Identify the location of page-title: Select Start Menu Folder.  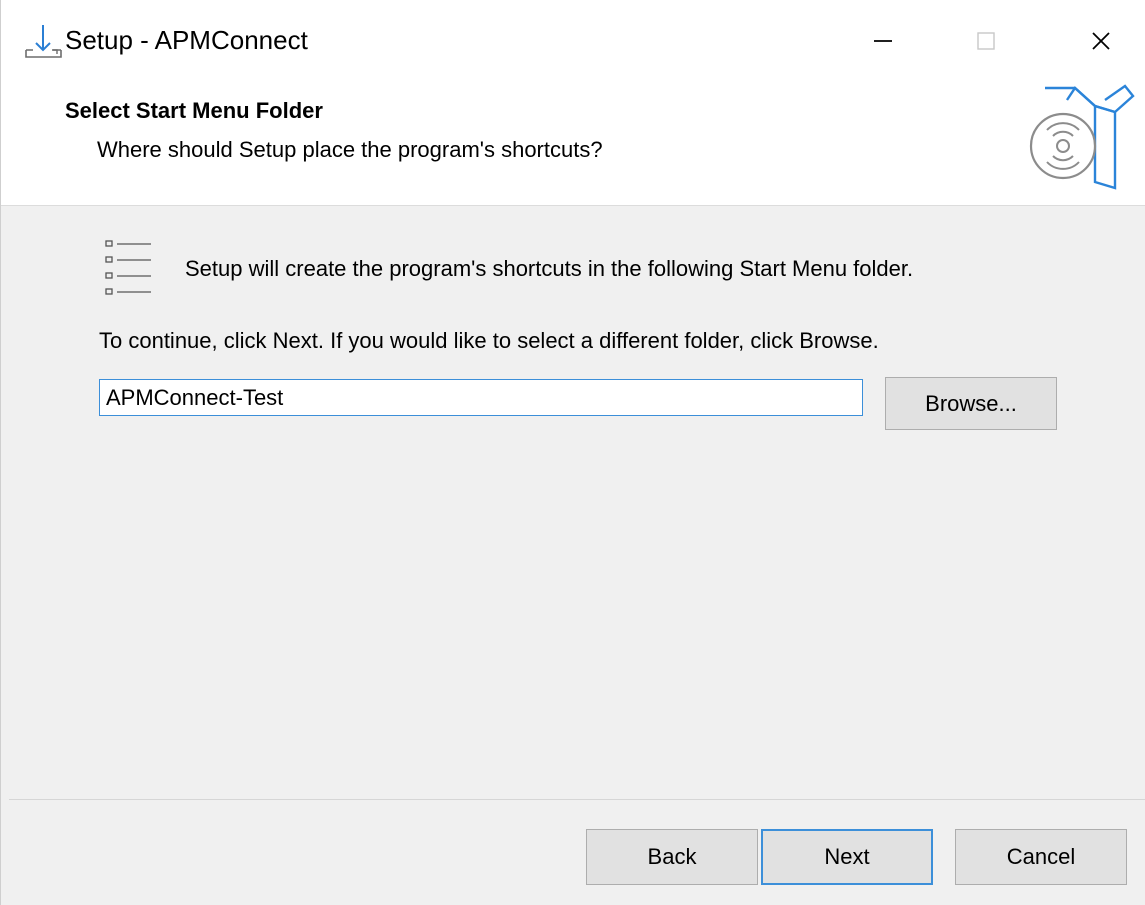
(194, 110).